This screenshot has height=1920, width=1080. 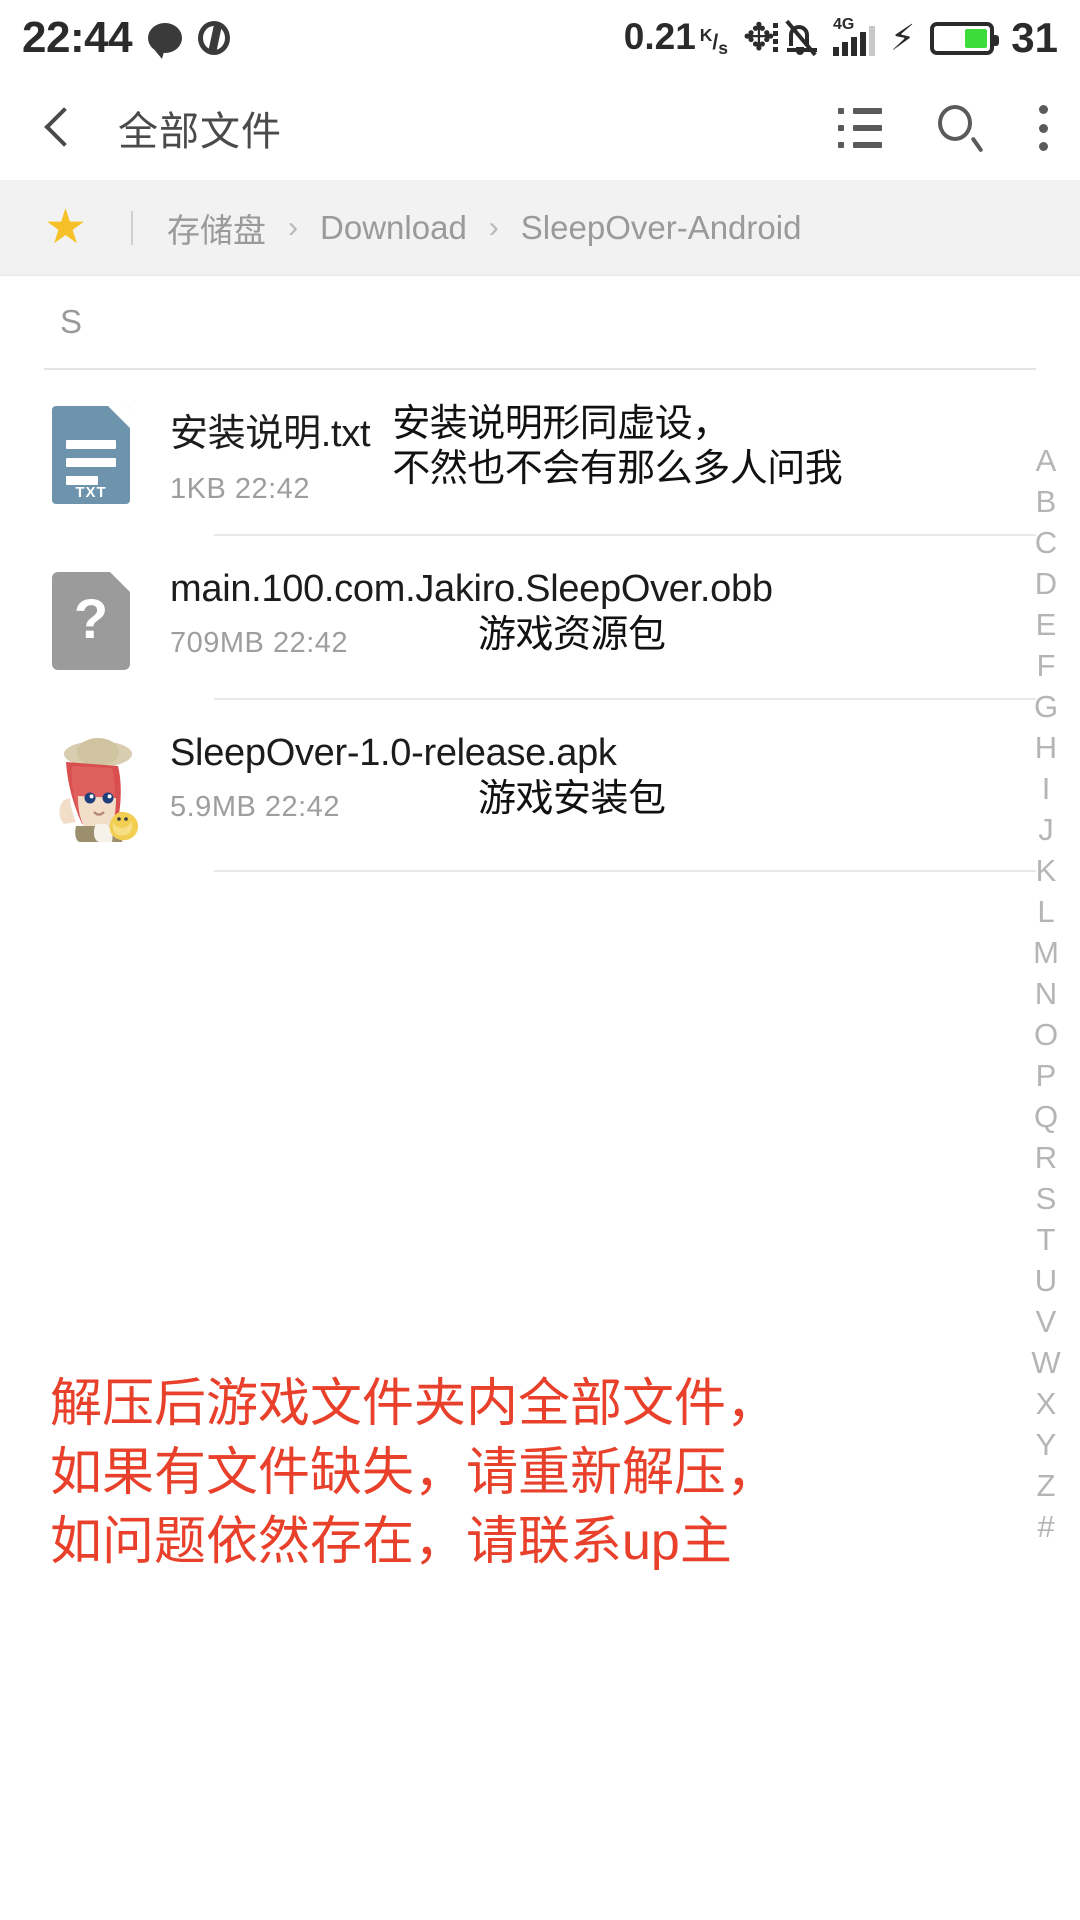 What do you see at coordinates (540, 128) in the screenshot?
I see `app-bar: 全部文件` at bounding box center [540, 128].